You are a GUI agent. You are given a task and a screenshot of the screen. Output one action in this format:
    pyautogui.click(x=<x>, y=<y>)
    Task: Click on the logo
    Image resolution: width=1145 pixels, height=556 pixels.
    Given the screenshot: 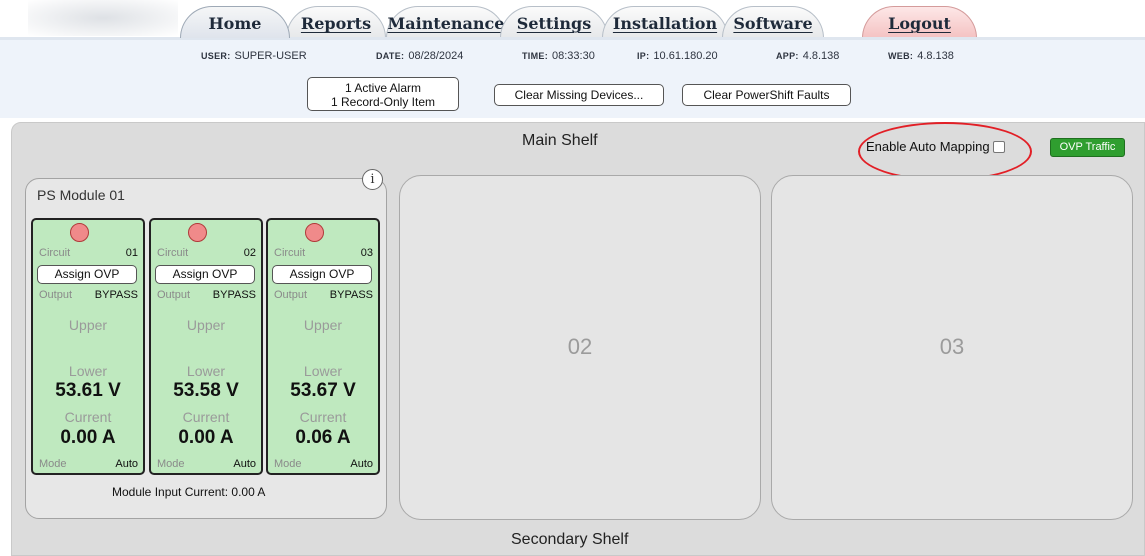 What is the action you would take?
    pyautogui.click(x=103, y=18)
    